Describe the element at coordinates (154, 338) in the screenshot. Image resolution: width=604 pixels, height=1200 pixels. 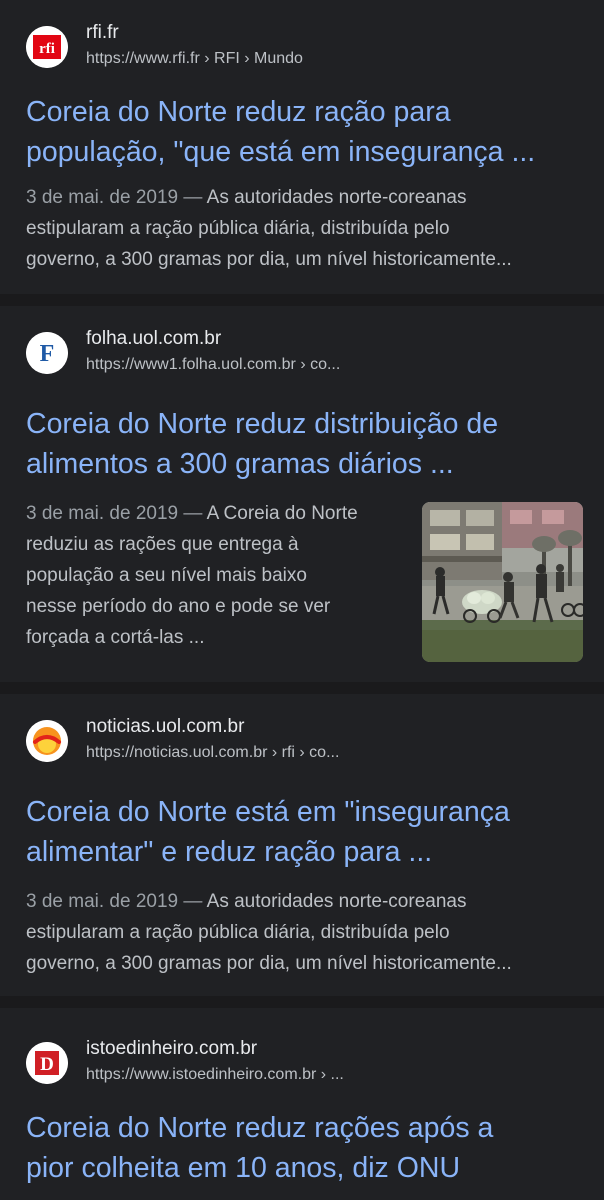
I see `site-name: folha.uol.com.br` at that location.